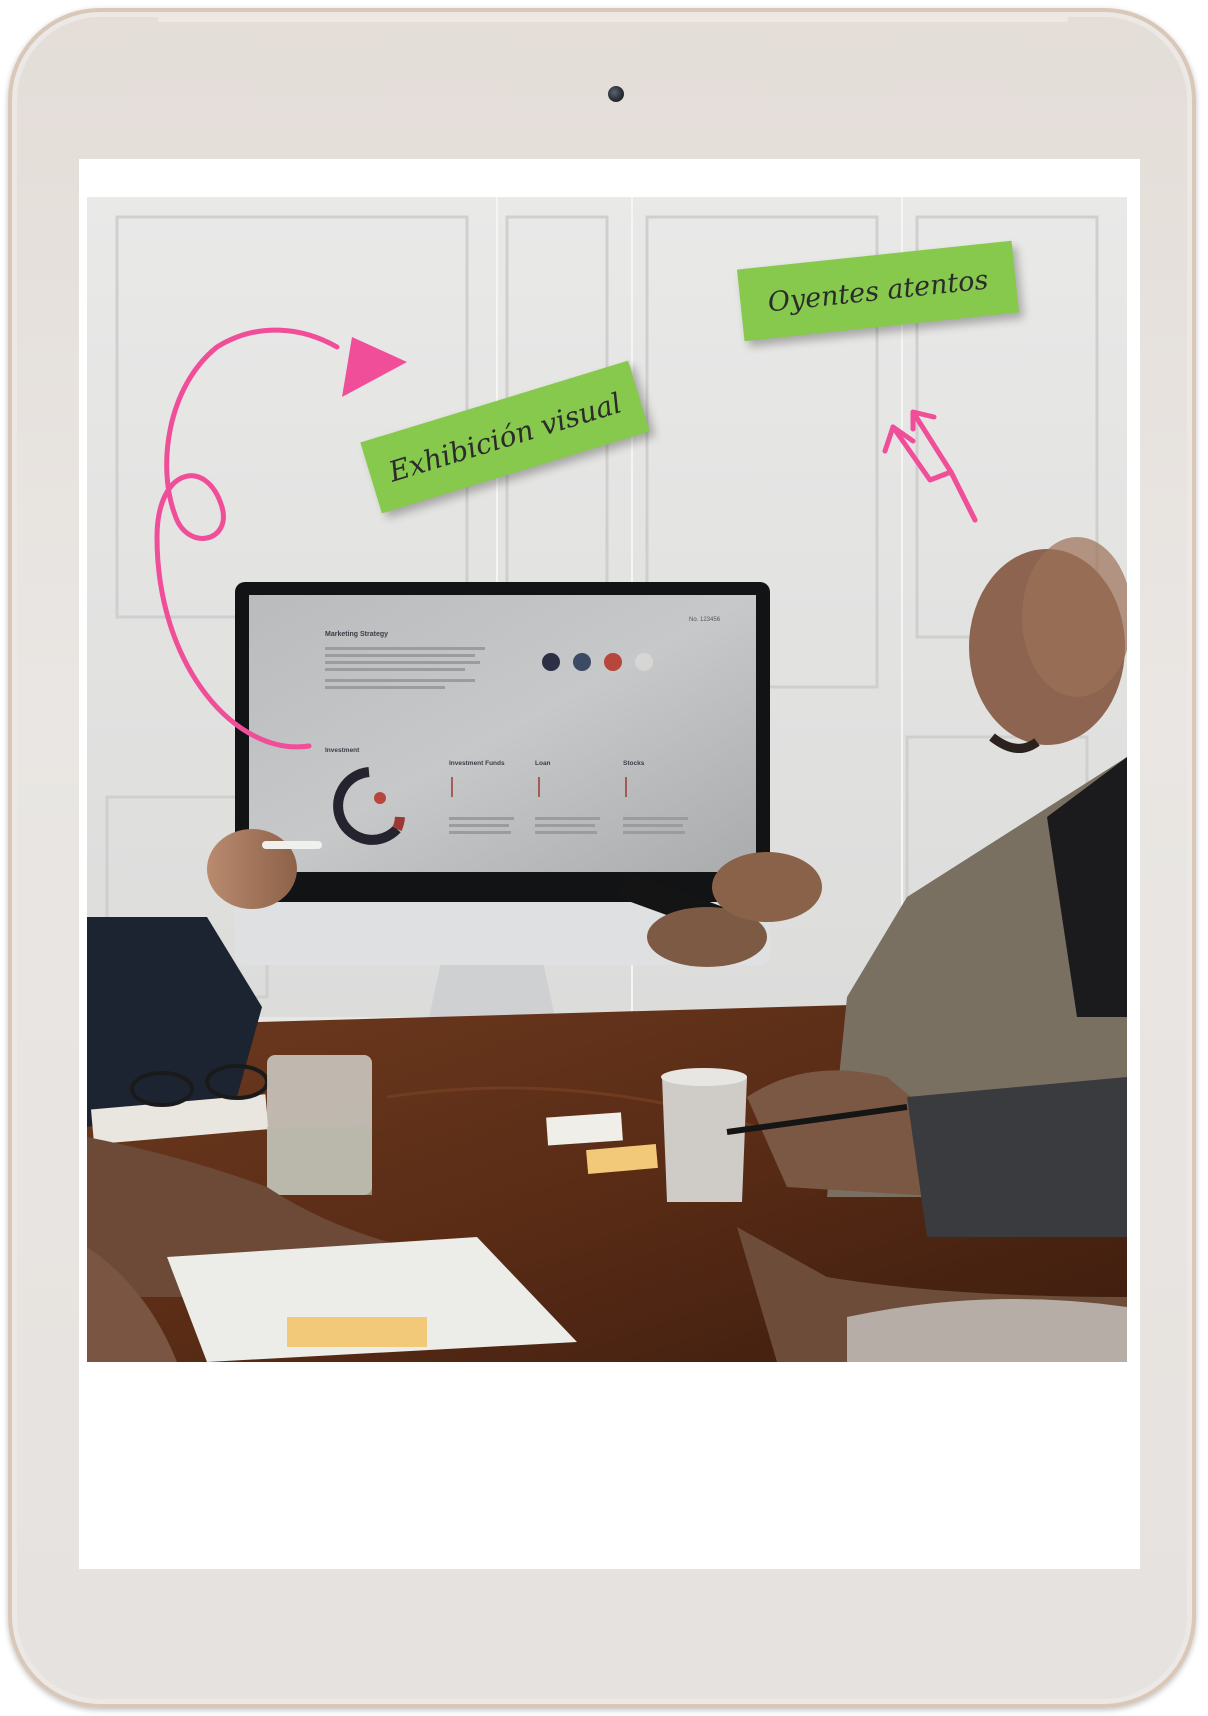 The image size is (1208, 1716). I want to click on monitor-ref-number: No. 123456, so click(705, 620).